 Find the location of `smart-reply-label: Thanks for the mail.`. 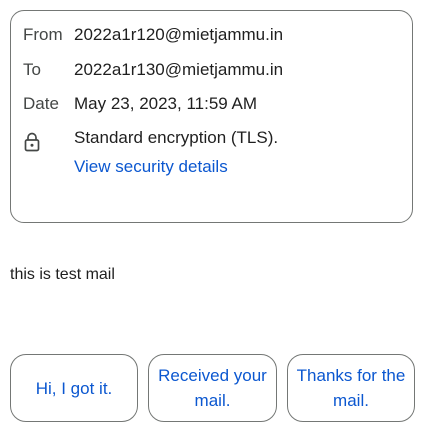

smart-reply-label: Thanks for the mail. is located at coordinates (351, 388).